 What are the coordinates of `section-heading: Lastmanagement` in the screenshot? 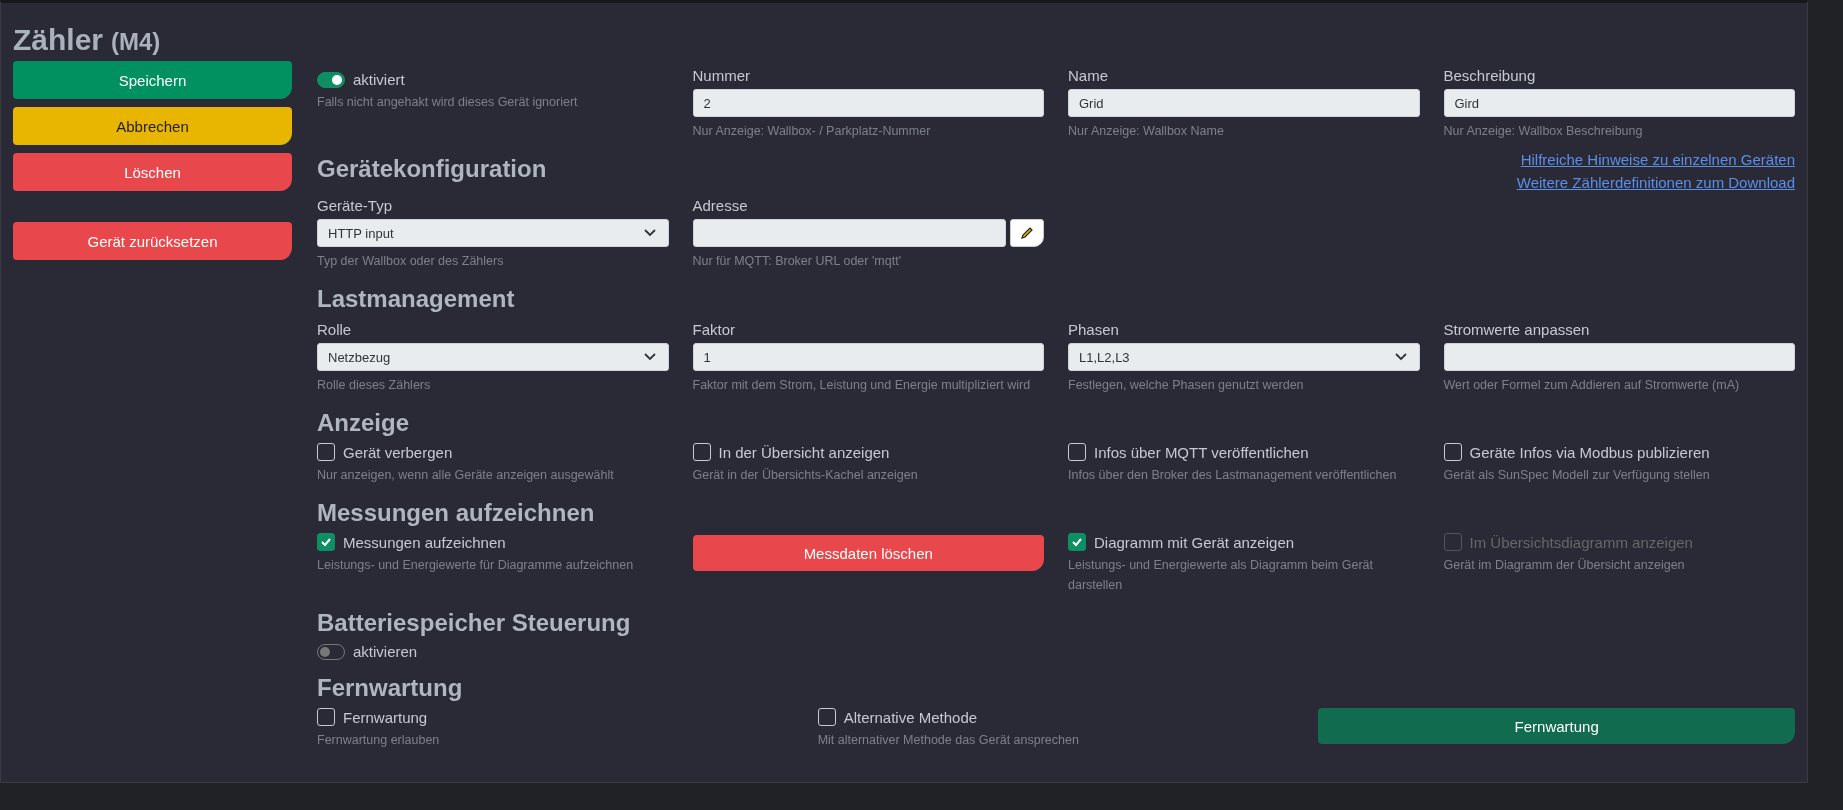 It's located at (416, 299).